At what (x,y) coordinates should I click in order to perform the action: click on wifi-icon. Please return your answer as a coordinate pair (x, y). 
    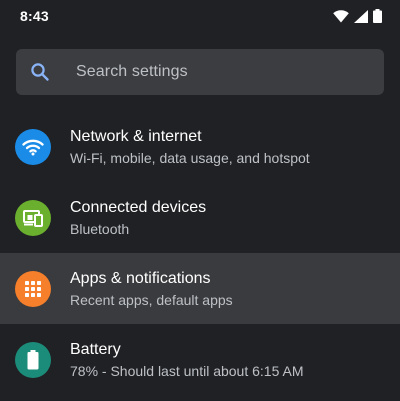
    Looking at the image, I should click on (341, 16).